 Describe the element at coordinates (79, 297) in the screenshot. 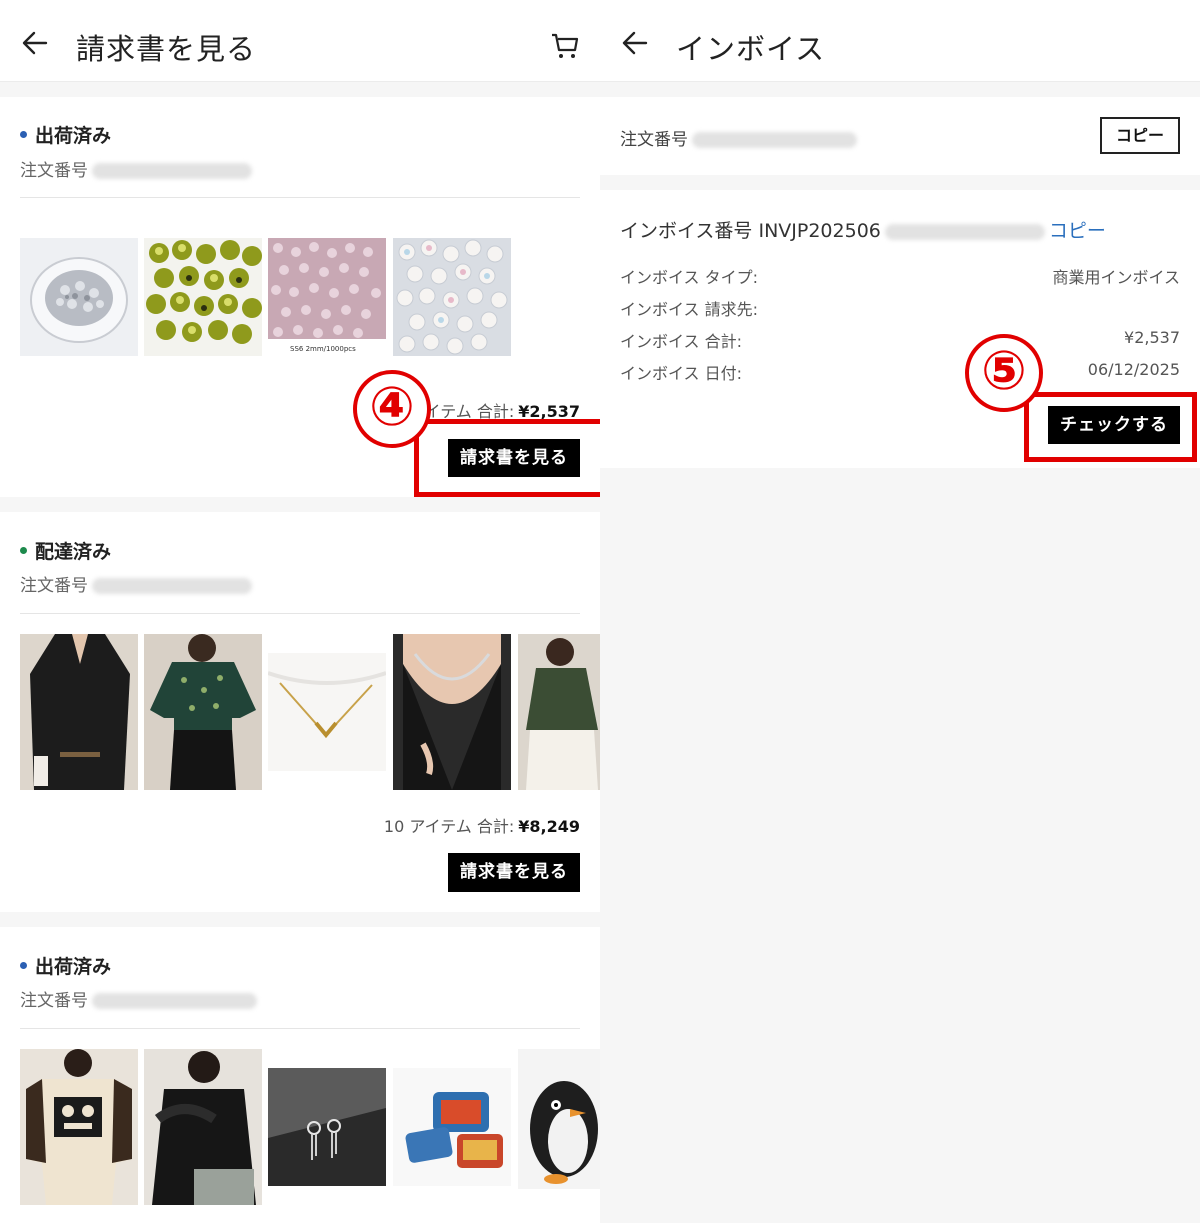

I see `product-image-clear-rhinestones` at that location.